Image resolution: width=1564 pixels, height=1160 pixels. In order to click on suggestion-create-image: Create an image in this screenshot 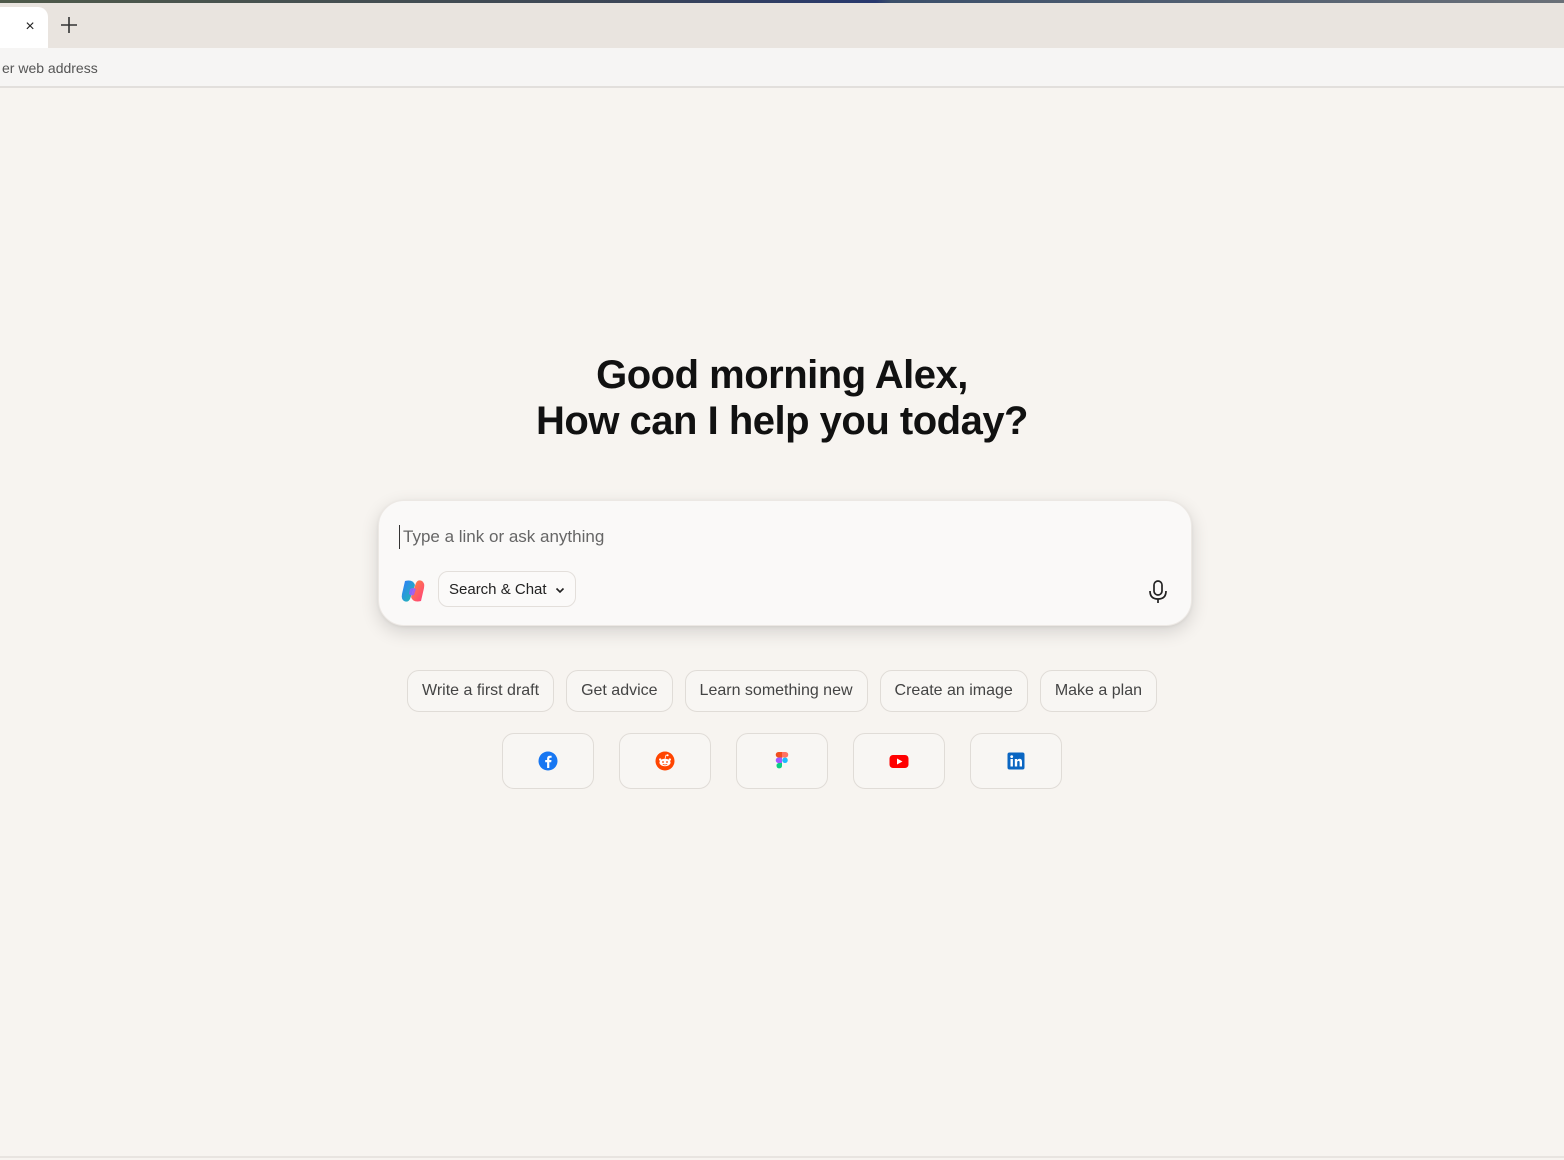, I will do `click(953, 691)`.